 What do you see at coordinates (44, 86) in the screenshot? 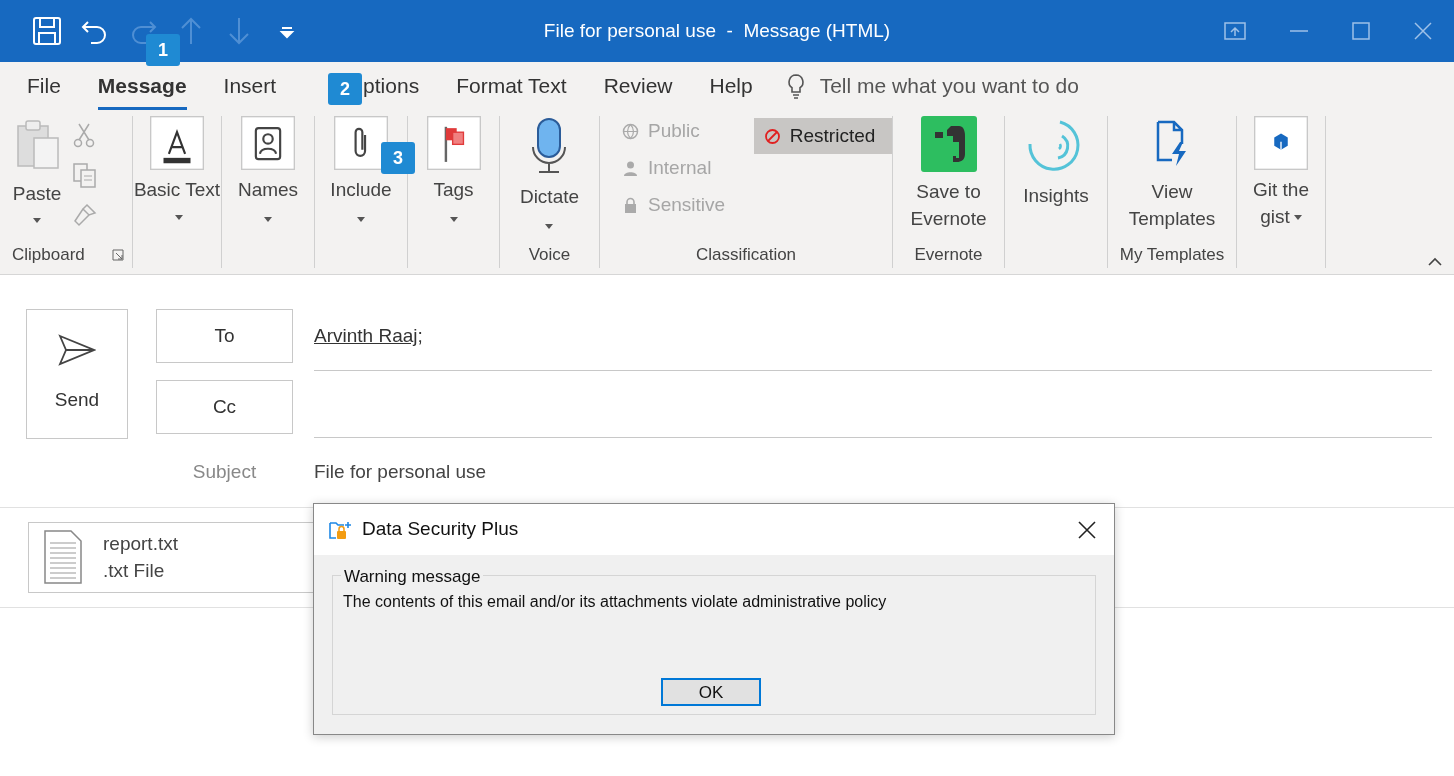
I see `ribbon-tab: File` at bounding box center [44, 86].